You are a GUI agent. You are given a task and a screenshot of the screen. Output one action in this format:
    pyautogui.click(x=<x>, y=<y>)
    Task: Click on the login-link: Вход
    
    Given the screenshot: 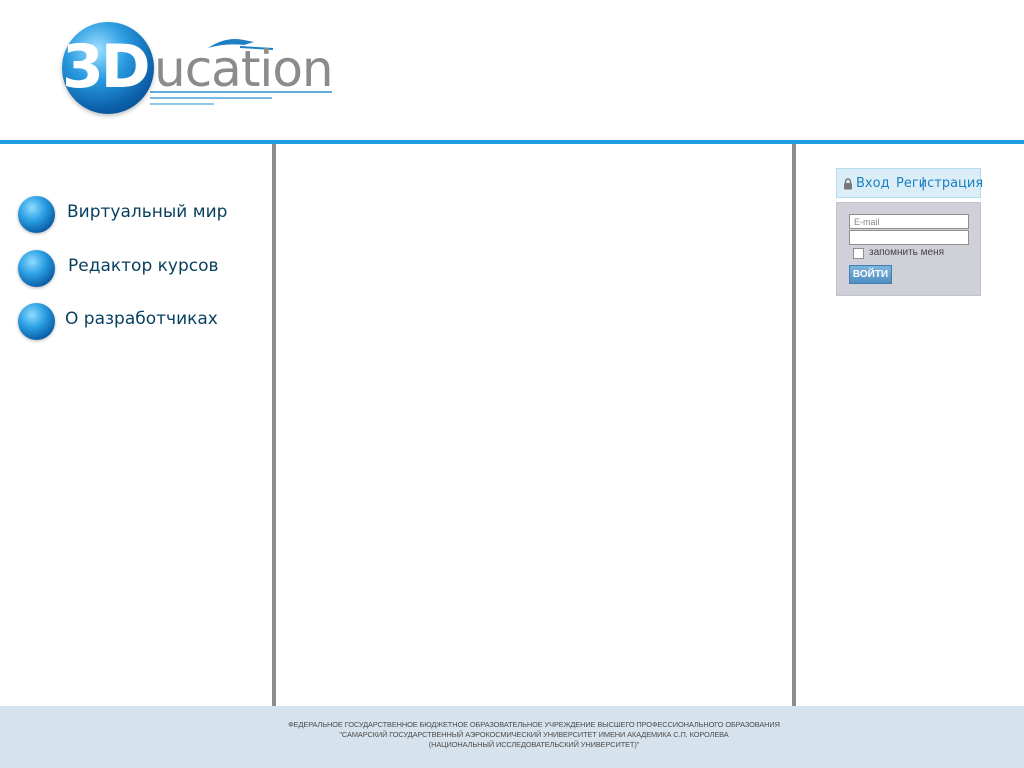 What is the action you would take?
    pyautogui.click(x=873, y=183)
    